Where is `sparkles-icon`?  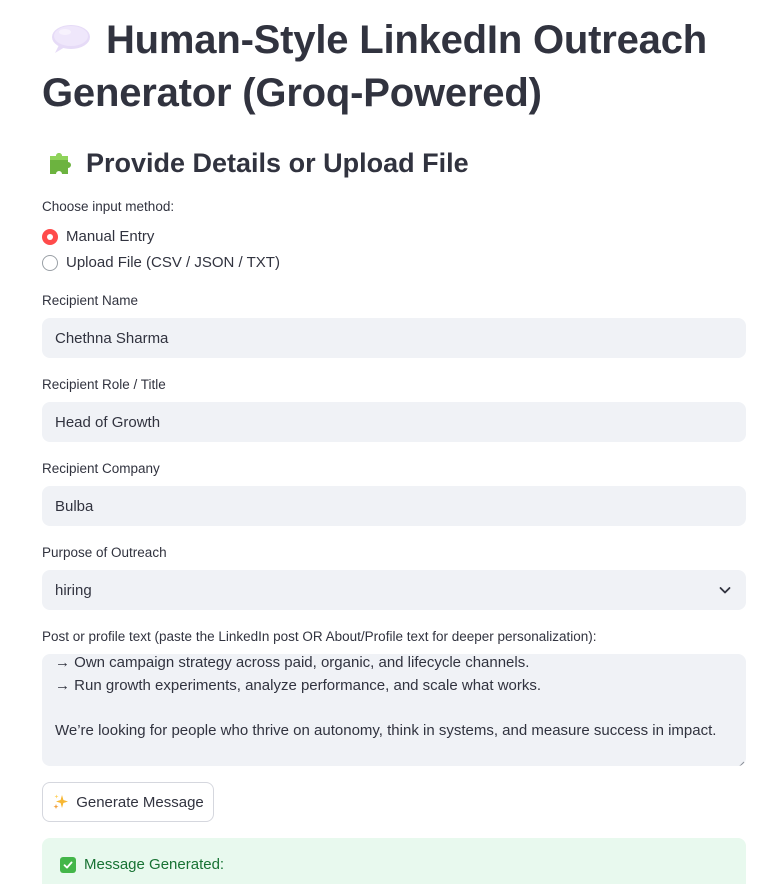
sparkles-icon is located at coordinates (61, 802).